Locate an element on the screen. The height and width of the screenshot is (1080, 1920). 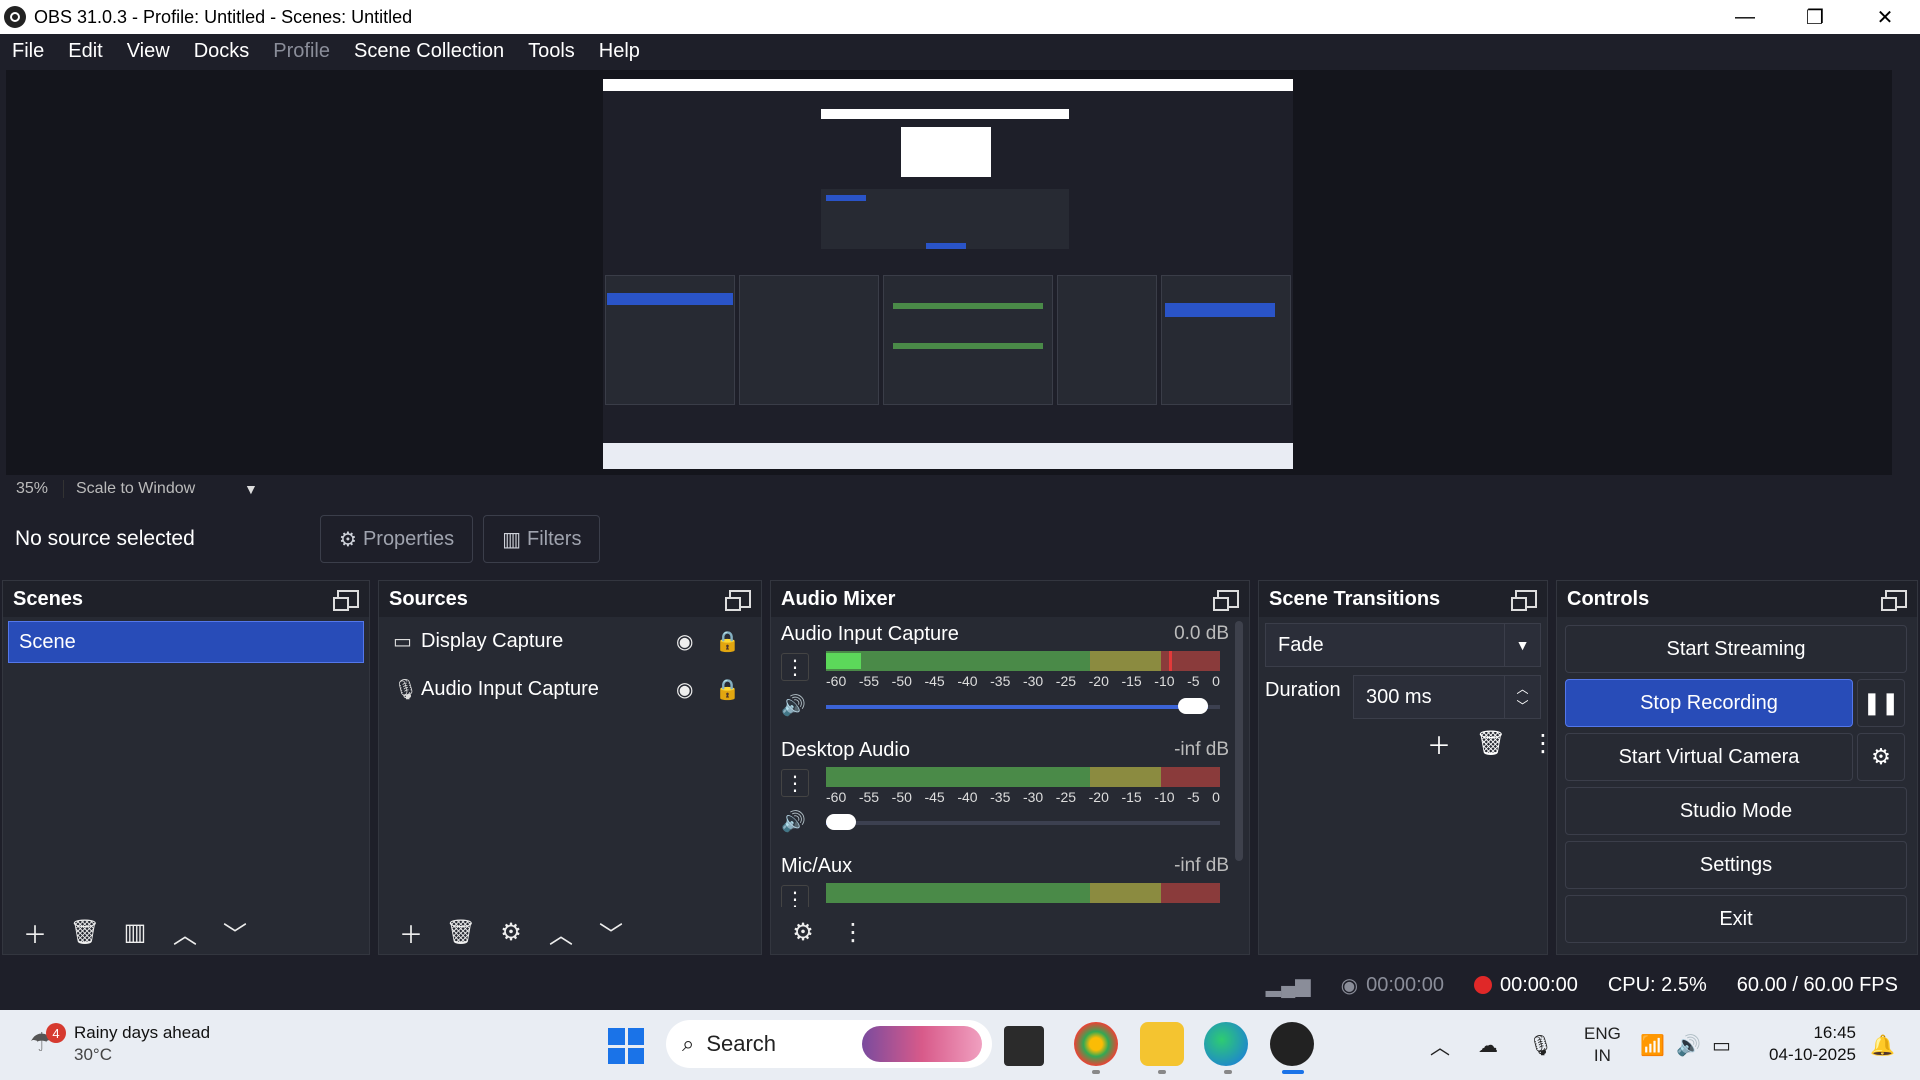
minimize-button: — is located at coordinates (1745, 17).